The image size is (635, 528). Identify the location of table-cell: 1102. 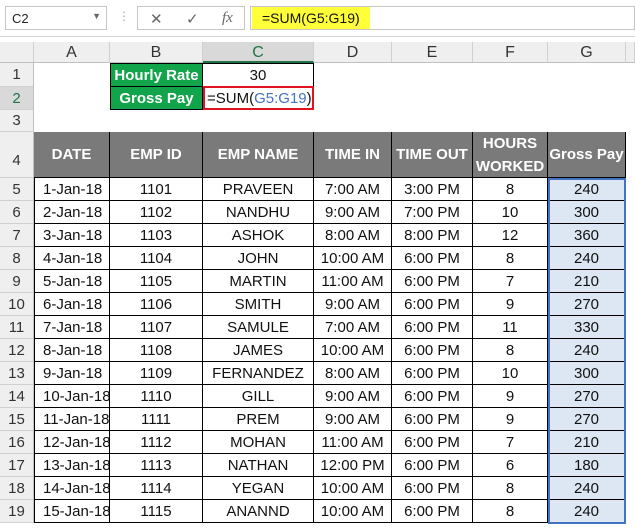
(156, 212).